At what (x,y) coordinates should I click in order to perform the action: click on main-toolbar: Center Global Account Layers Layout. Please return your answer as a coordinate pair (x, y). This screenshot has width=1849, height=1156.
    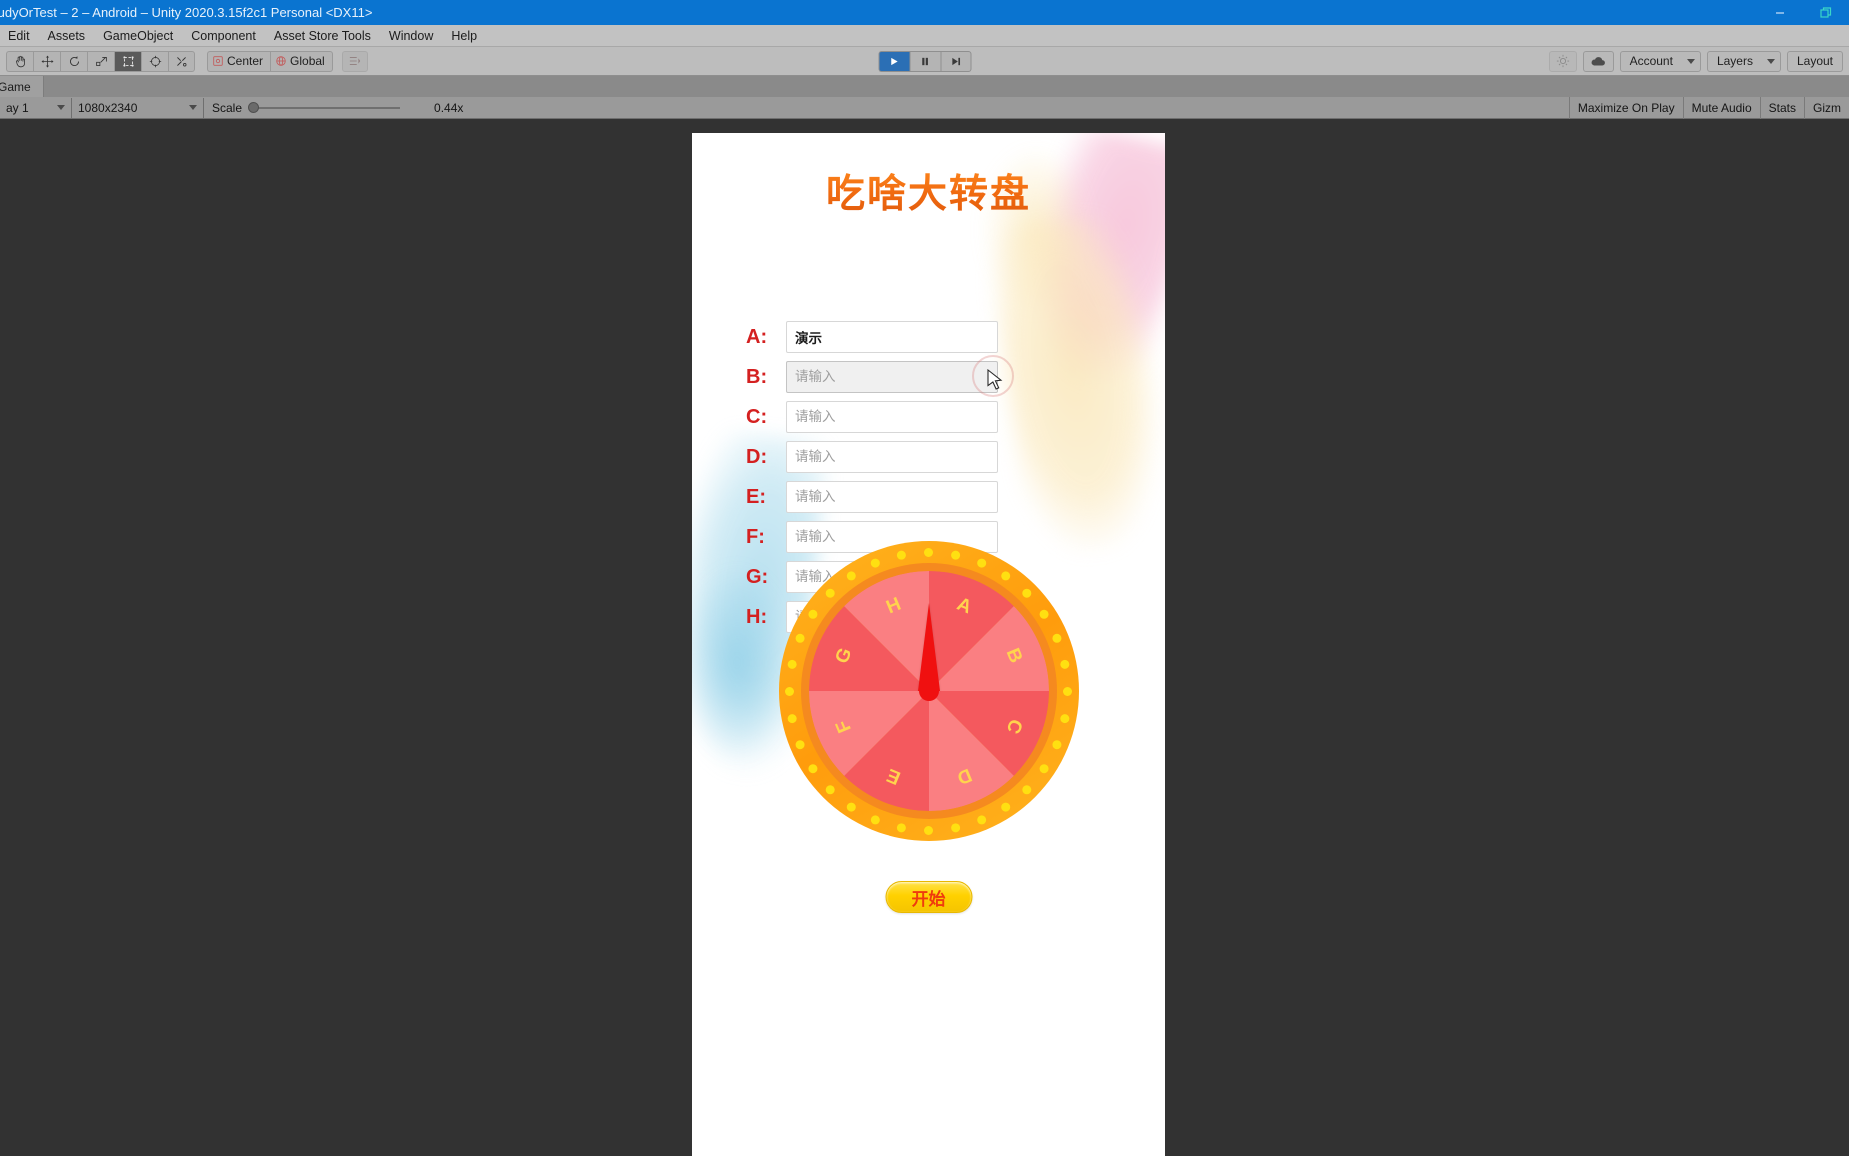
    Looking at the image, I should click on (924, 61).